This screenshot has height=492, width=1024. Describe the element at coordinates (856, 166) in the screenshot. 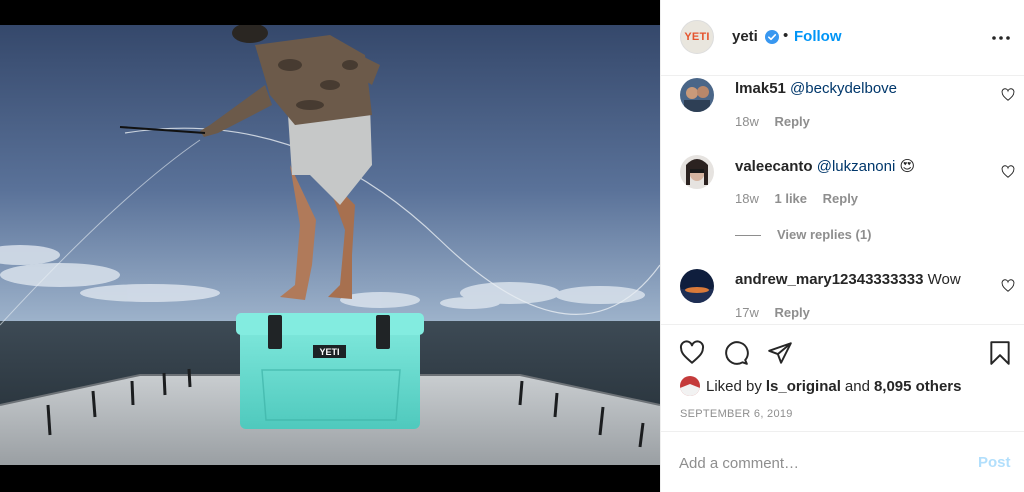

I see `comment-mention: @lukzanoni` at that location.